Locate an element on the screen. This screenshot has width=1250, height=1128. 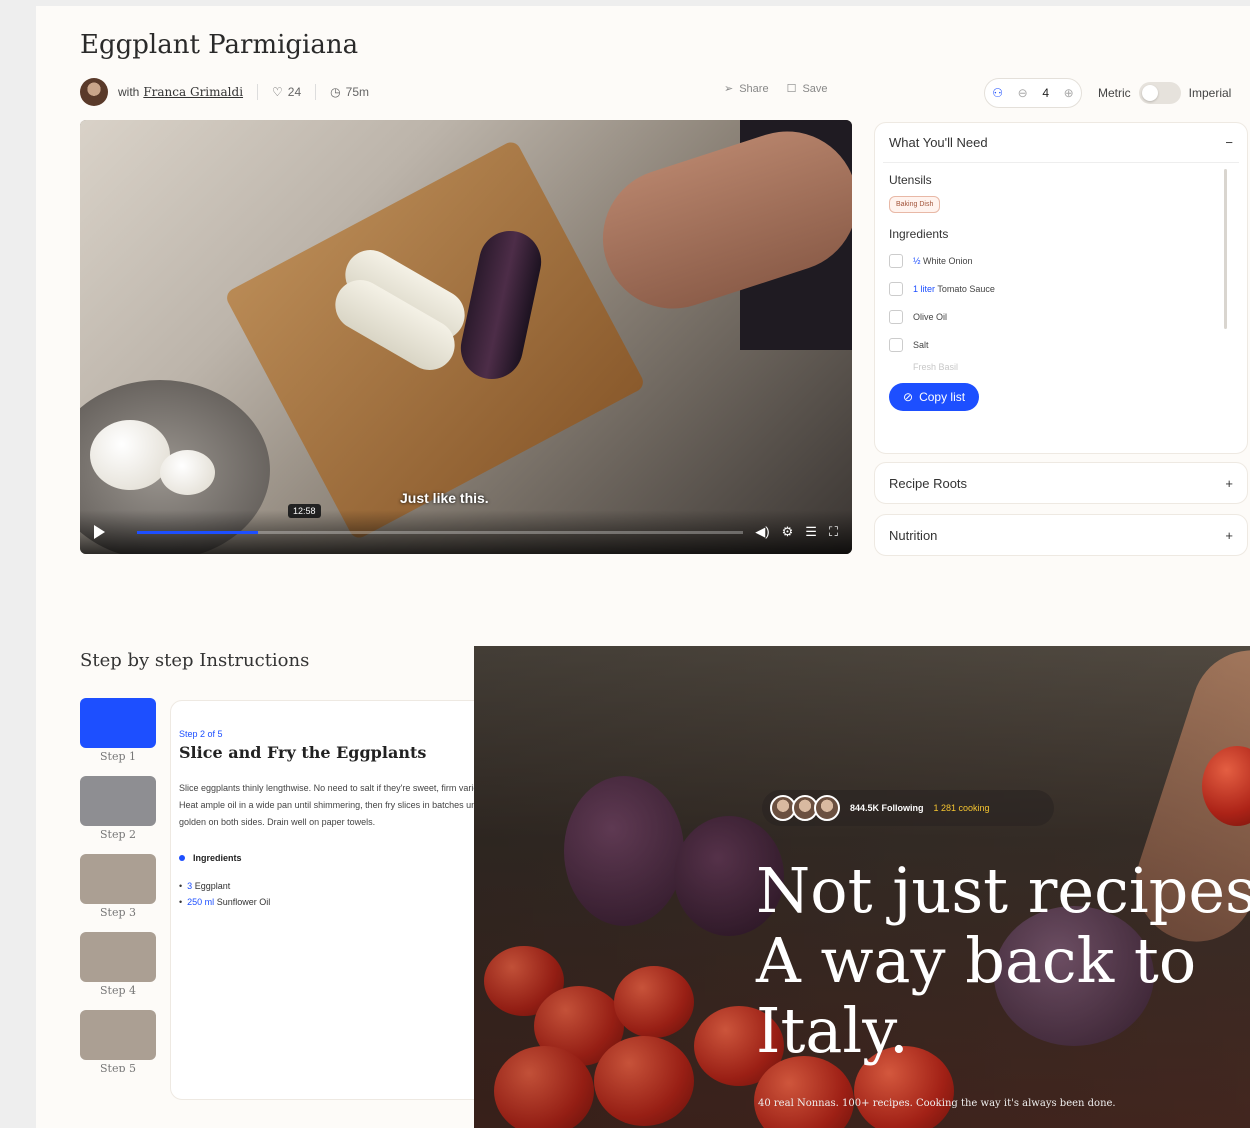
imperial-label: Imperial is located at coordinates (1210, 93).